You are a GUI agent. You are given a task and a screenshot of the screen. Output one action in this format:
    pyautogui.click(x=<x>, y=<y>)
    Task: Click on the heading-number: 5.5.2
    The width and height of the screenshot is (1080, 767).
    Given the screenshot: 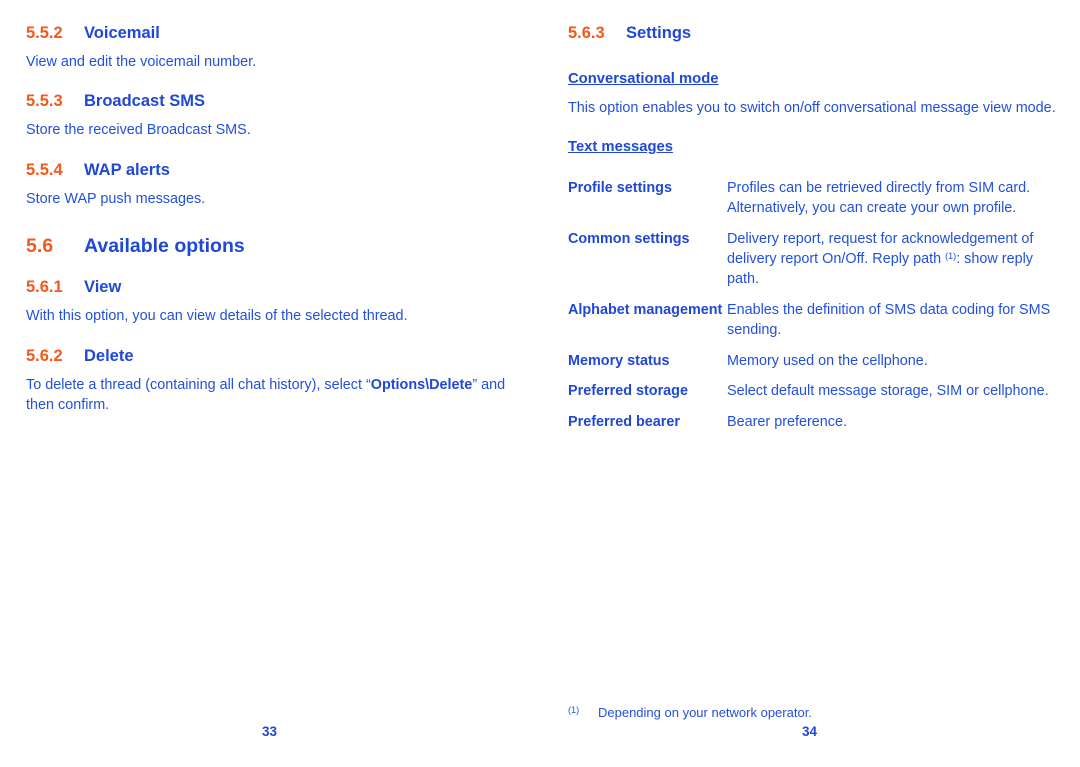 What is the action you would take?
    pyautogui.click(x=44, y=33)
    